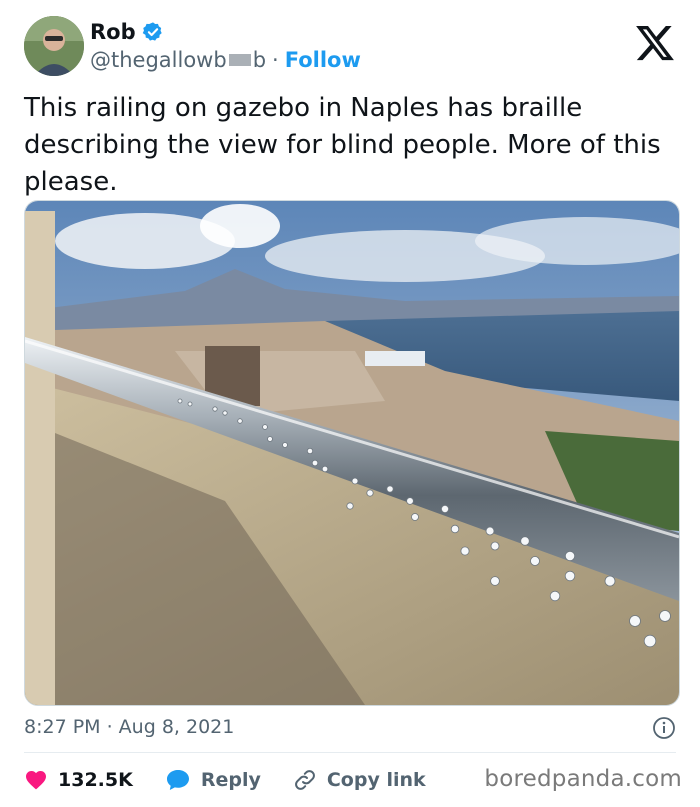 The height and width of the screenshot is (807, 700). What do you see at coordinates (152, 31) in the screenshot?
I see `verified-badge-icon` at bounding box center [152, 31].